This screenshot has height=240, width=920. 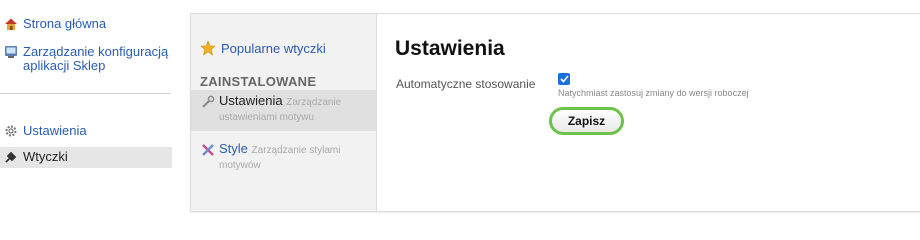 What do you see at coordinates (85, 93) in the screenshot?
I see `nav-divider` at bounding box center [85, 93].